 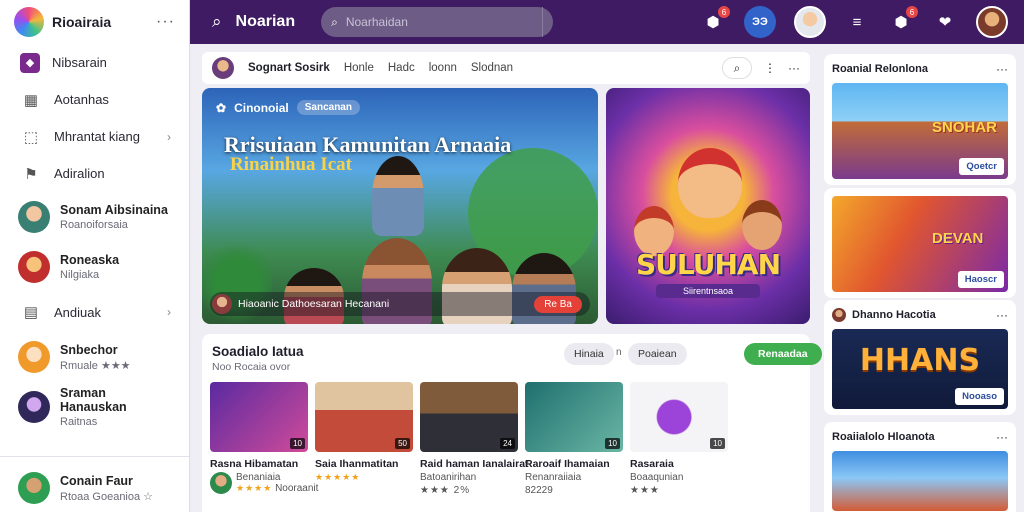 What do you see at coordinates (715, 20) in the screenshot?
I see `notification-icon: ⬢ 6` at bounding box center [715, 20].